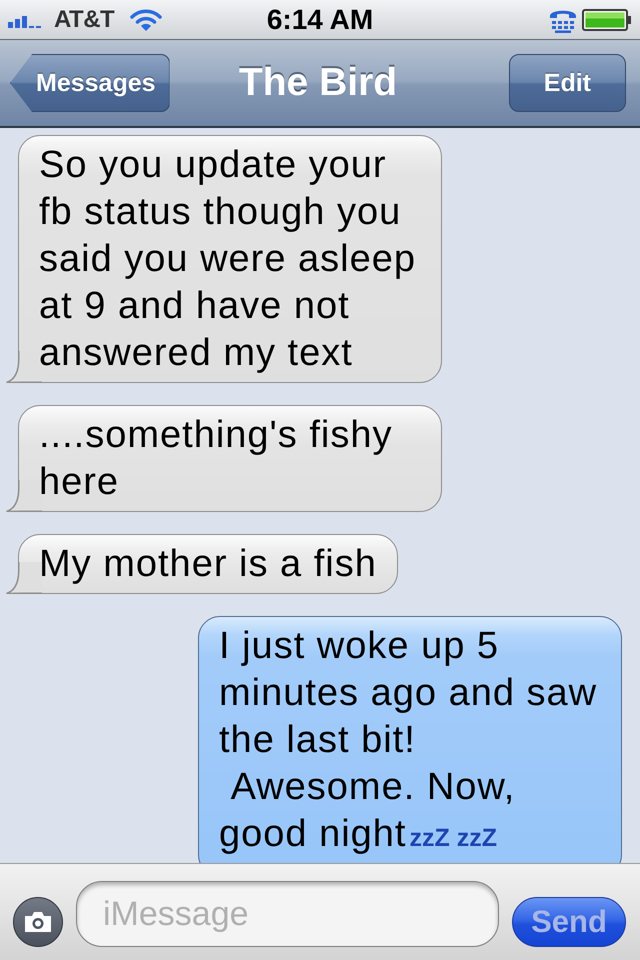 The width and height of the screenshot is (640, 960). What do you see at coordinates (90, 83) in the screenshot?
I see `back-button: Messages` at bounding box center [90, 83].